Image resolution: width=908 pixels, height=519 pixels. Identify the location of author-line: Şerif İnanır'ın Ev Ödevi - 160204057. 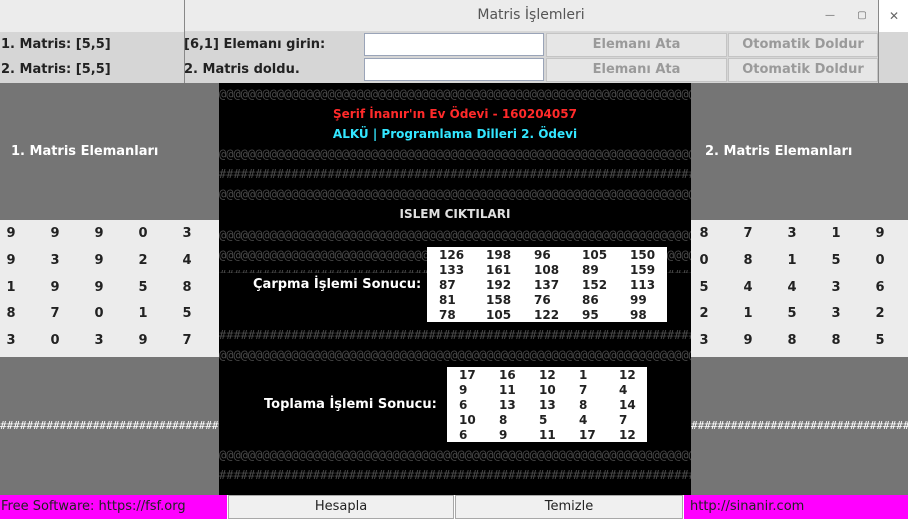
(455, 114).